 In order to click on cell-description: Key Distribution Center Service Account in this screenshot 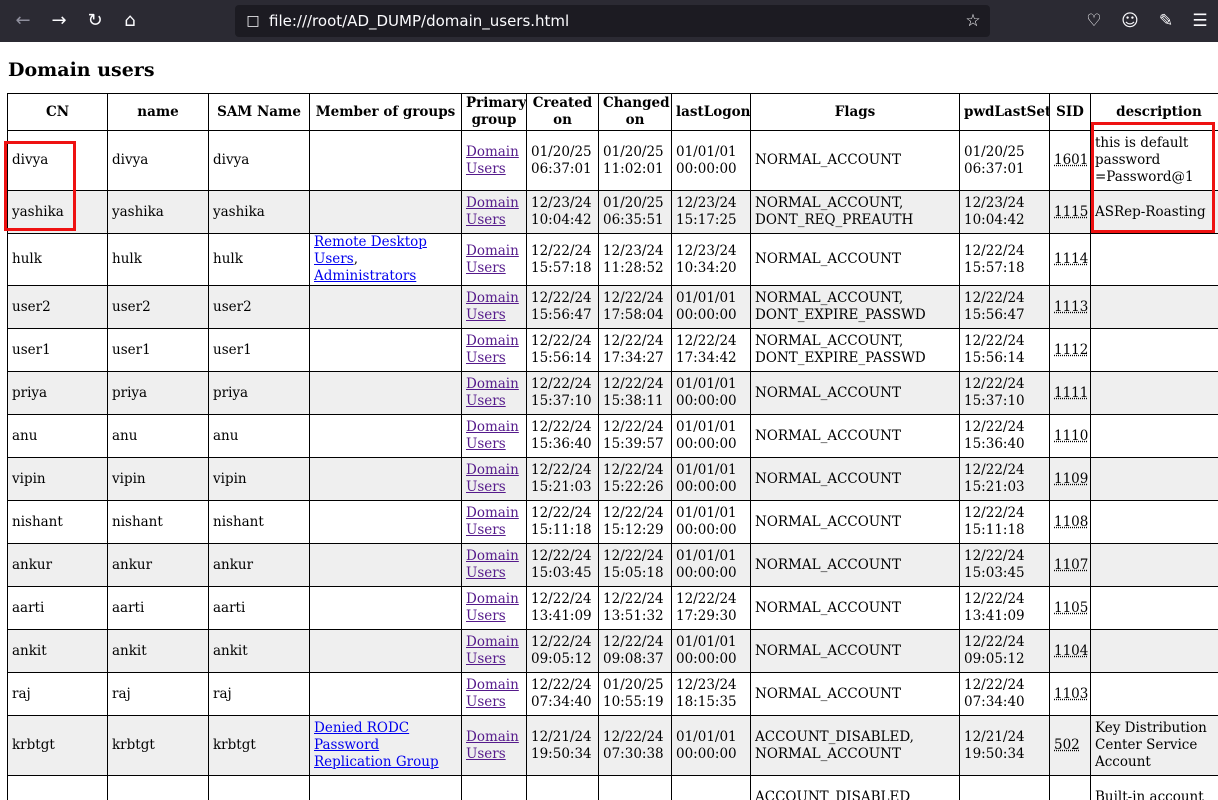, I will do `click(1154, 745)`.